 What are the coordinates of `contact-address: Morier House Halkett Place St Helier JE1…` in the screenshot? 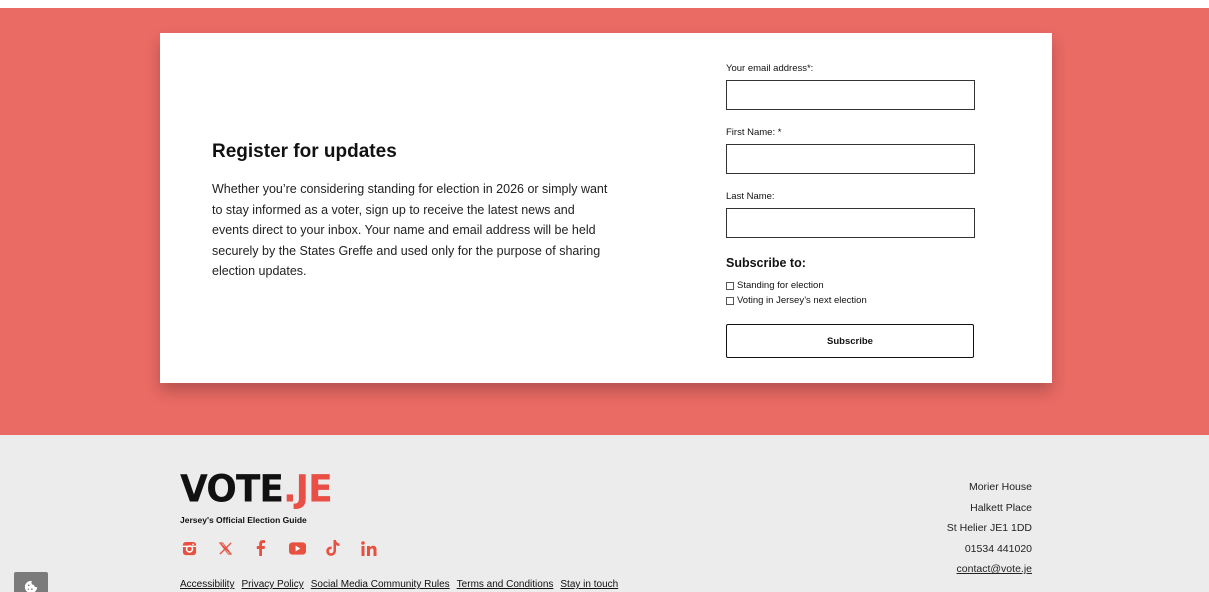 It's located at (989, 528).